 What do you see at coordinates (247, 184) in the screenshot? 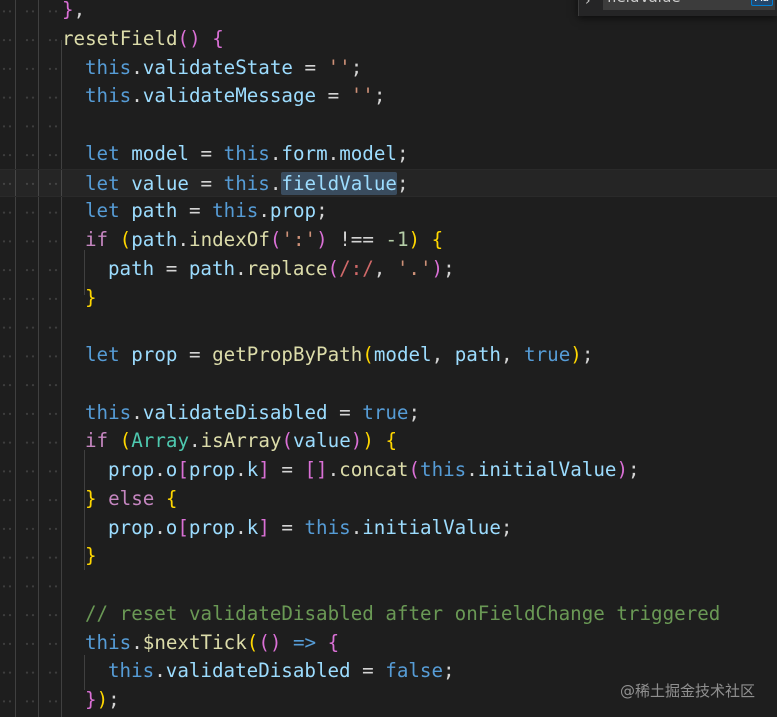
I see `code-line-text: let value = this.fieldValue;` at bounding box center [247, 184].